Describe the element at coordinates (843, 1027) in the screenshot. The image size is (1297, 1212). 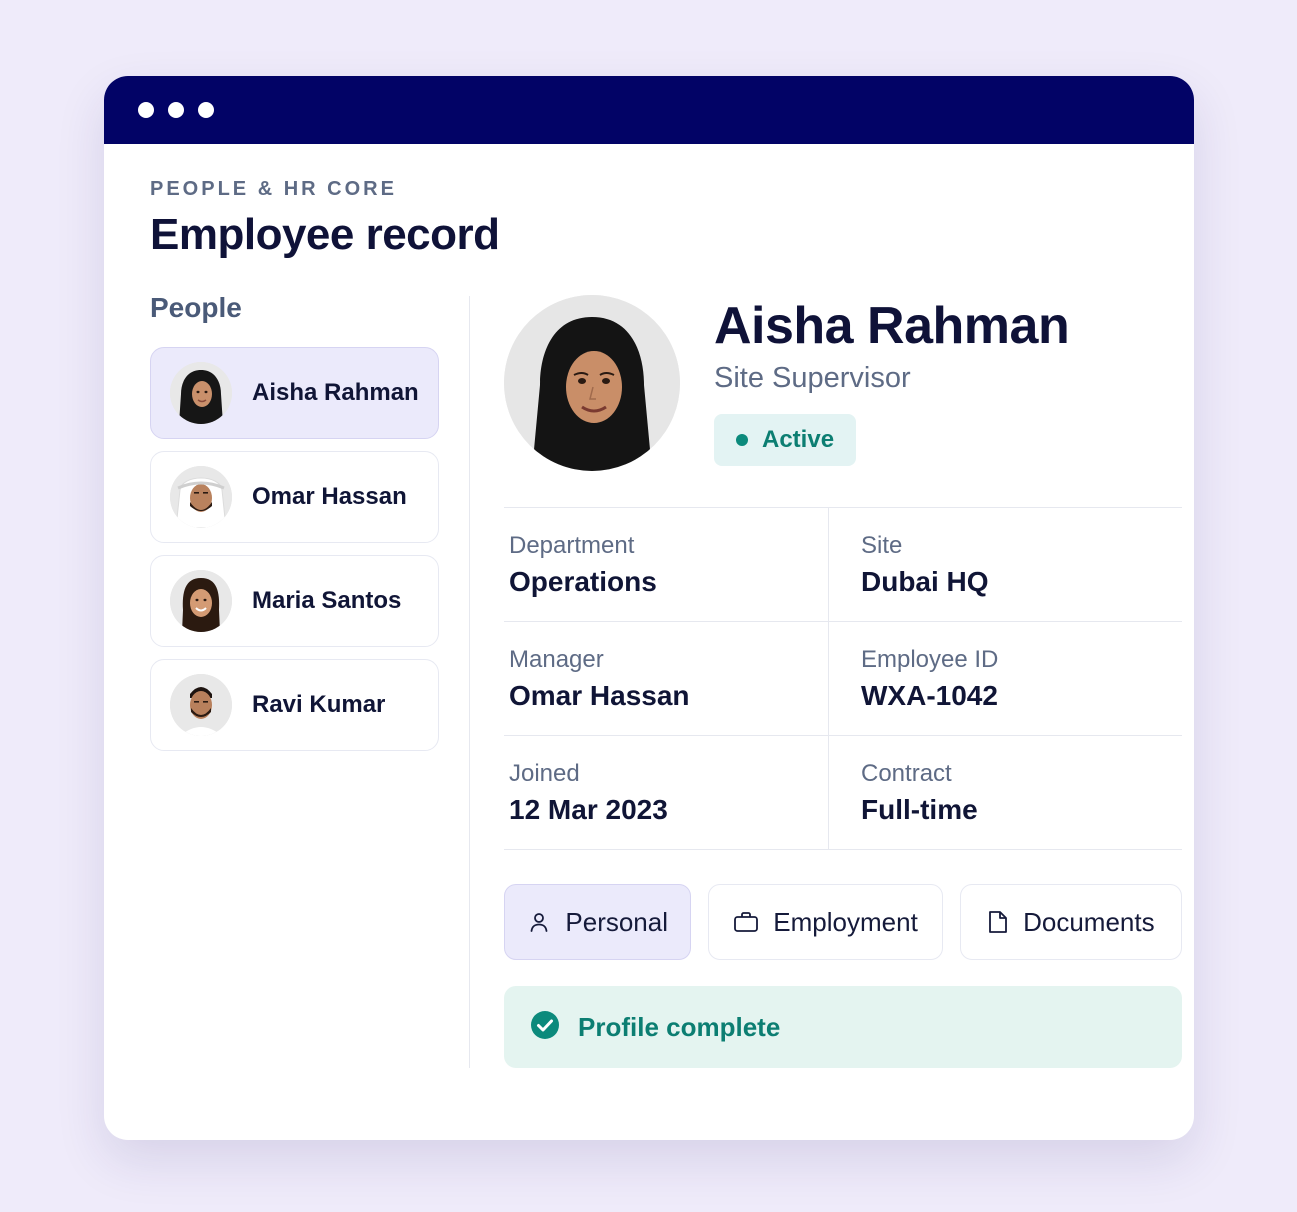
I see `profile-complete-banner: Profile complete` at that location.